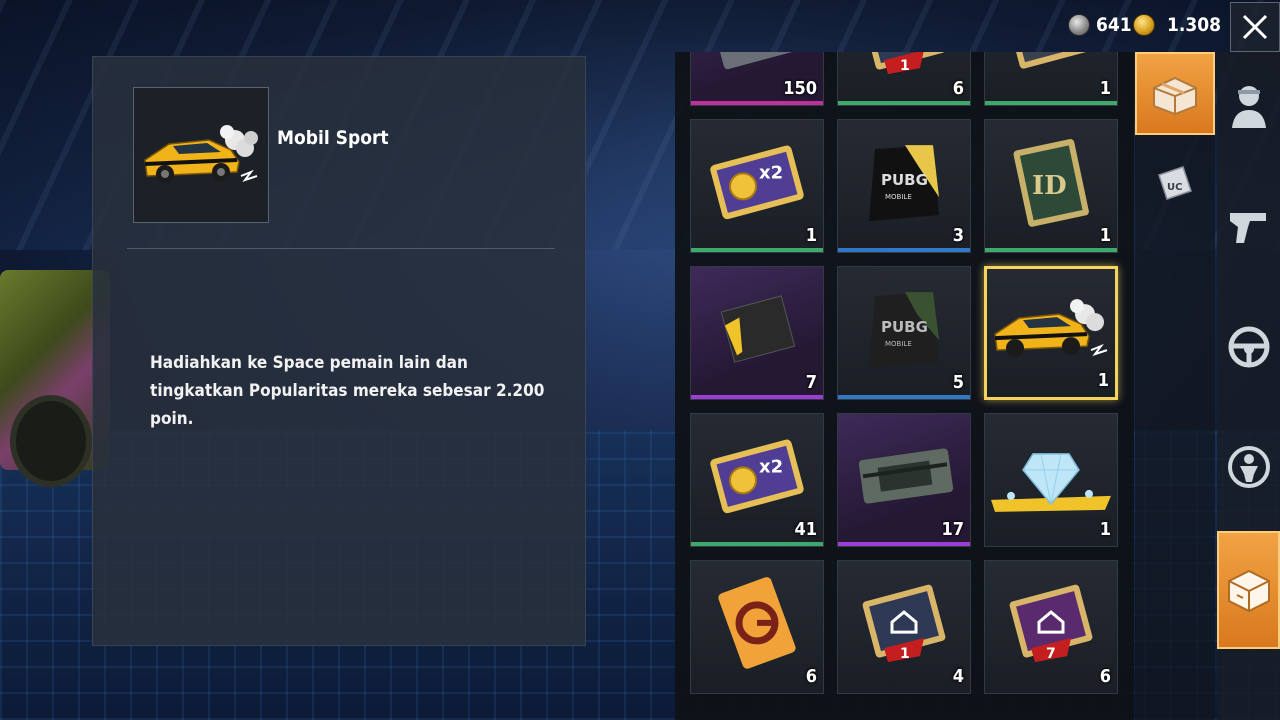 The image size is (1280, 720). I want to click on item-count: 5, so click(958, 382).